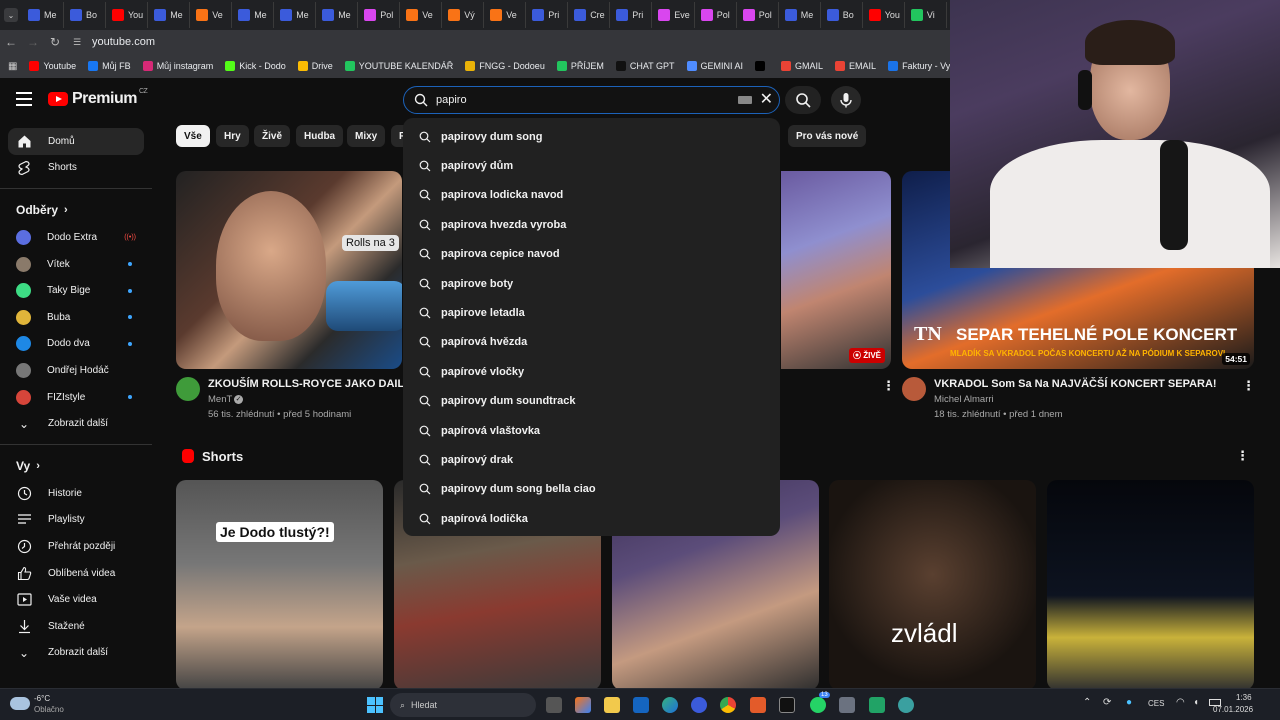 The image size is (1280, 720). Describe the element at coordinates (1244, 697) in the screenshot. I see `clock-time: 1:36` at that location.